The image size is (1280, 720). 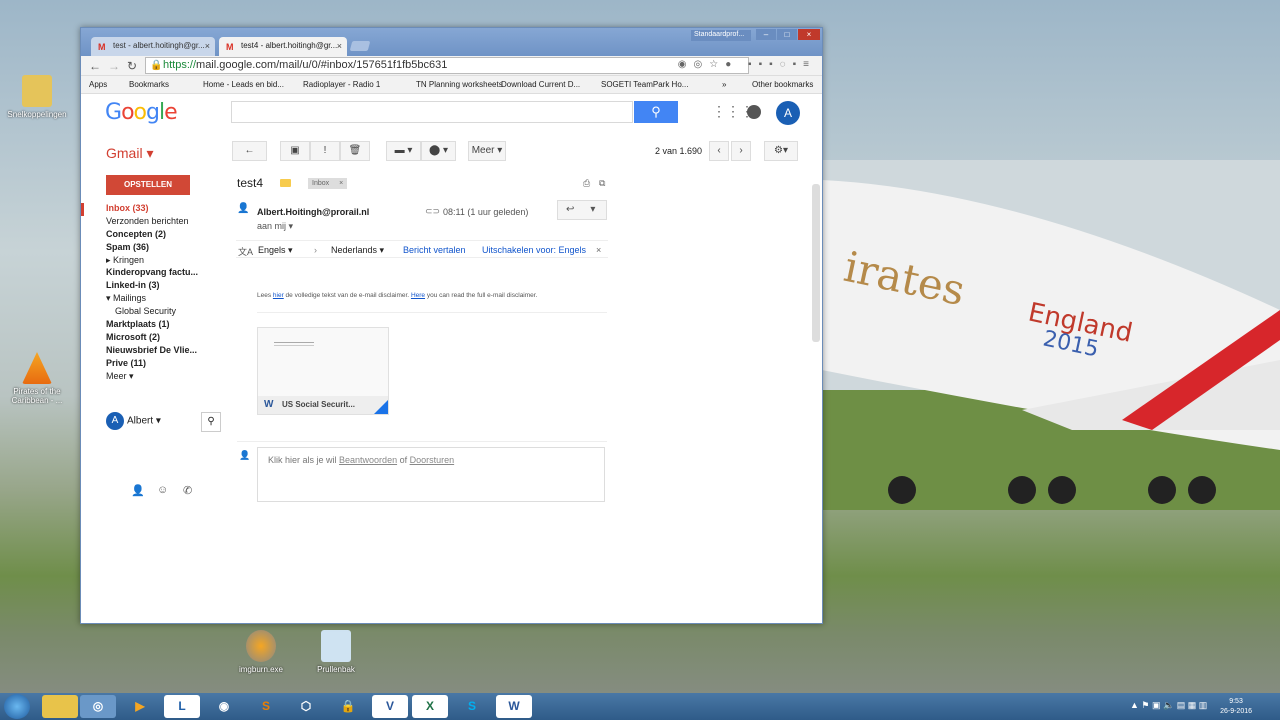 I want to click on older-button: ›, so click(x=741, y=151).